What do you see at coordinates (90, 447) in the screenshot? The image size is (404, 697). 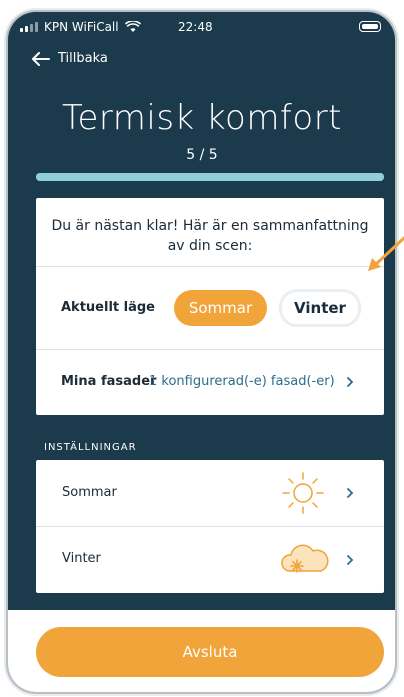 I see `settings-section-title: INSTÄLLNINGAR` at bounding box center [90, 447].